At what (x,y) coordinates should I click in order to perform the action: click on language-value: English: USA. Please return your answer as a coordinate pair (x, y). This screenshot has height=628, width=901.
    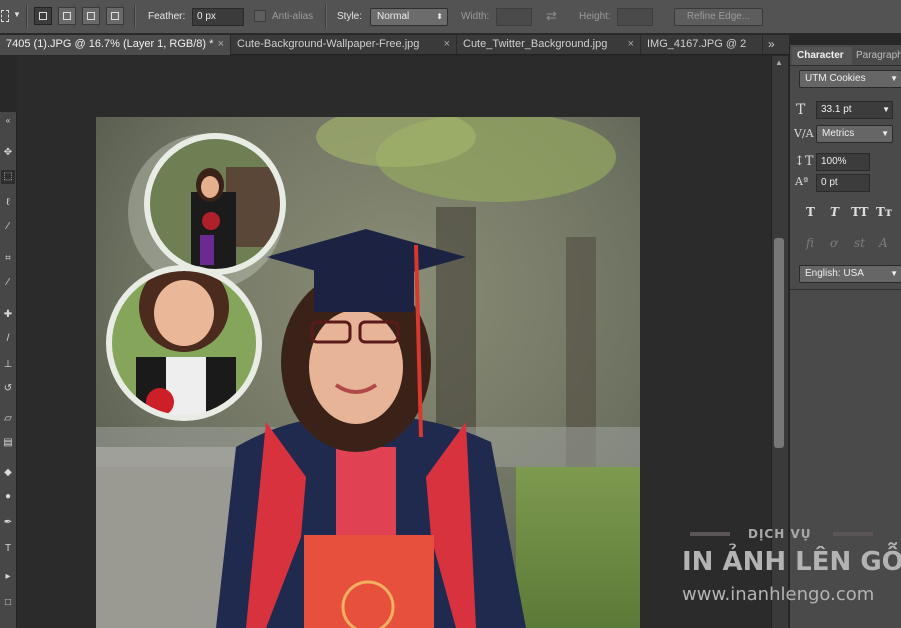
    Looking at the image, I should click on (834, 273).